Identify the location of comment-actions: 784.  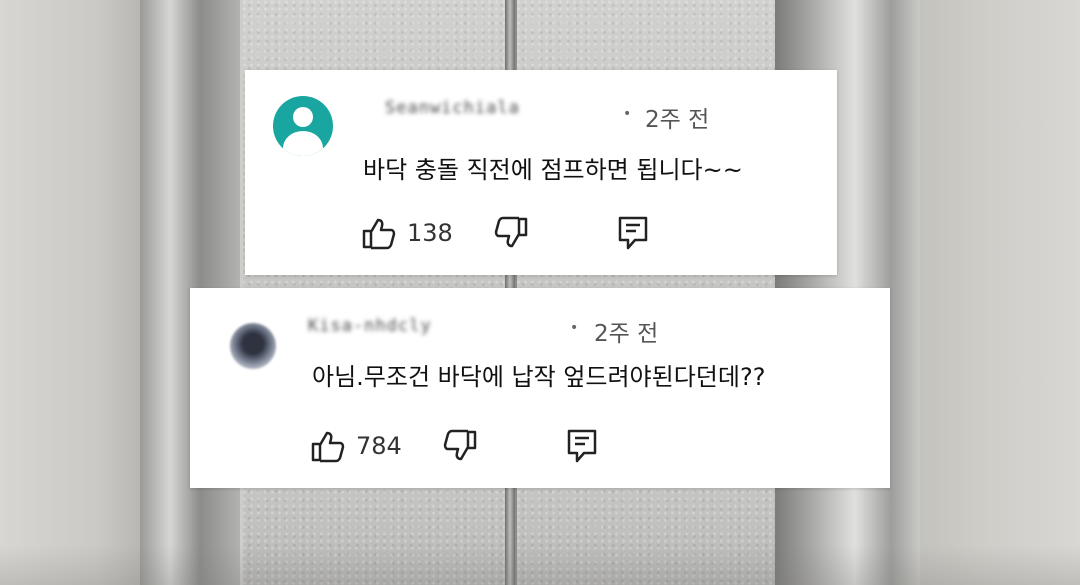
(454, 446).